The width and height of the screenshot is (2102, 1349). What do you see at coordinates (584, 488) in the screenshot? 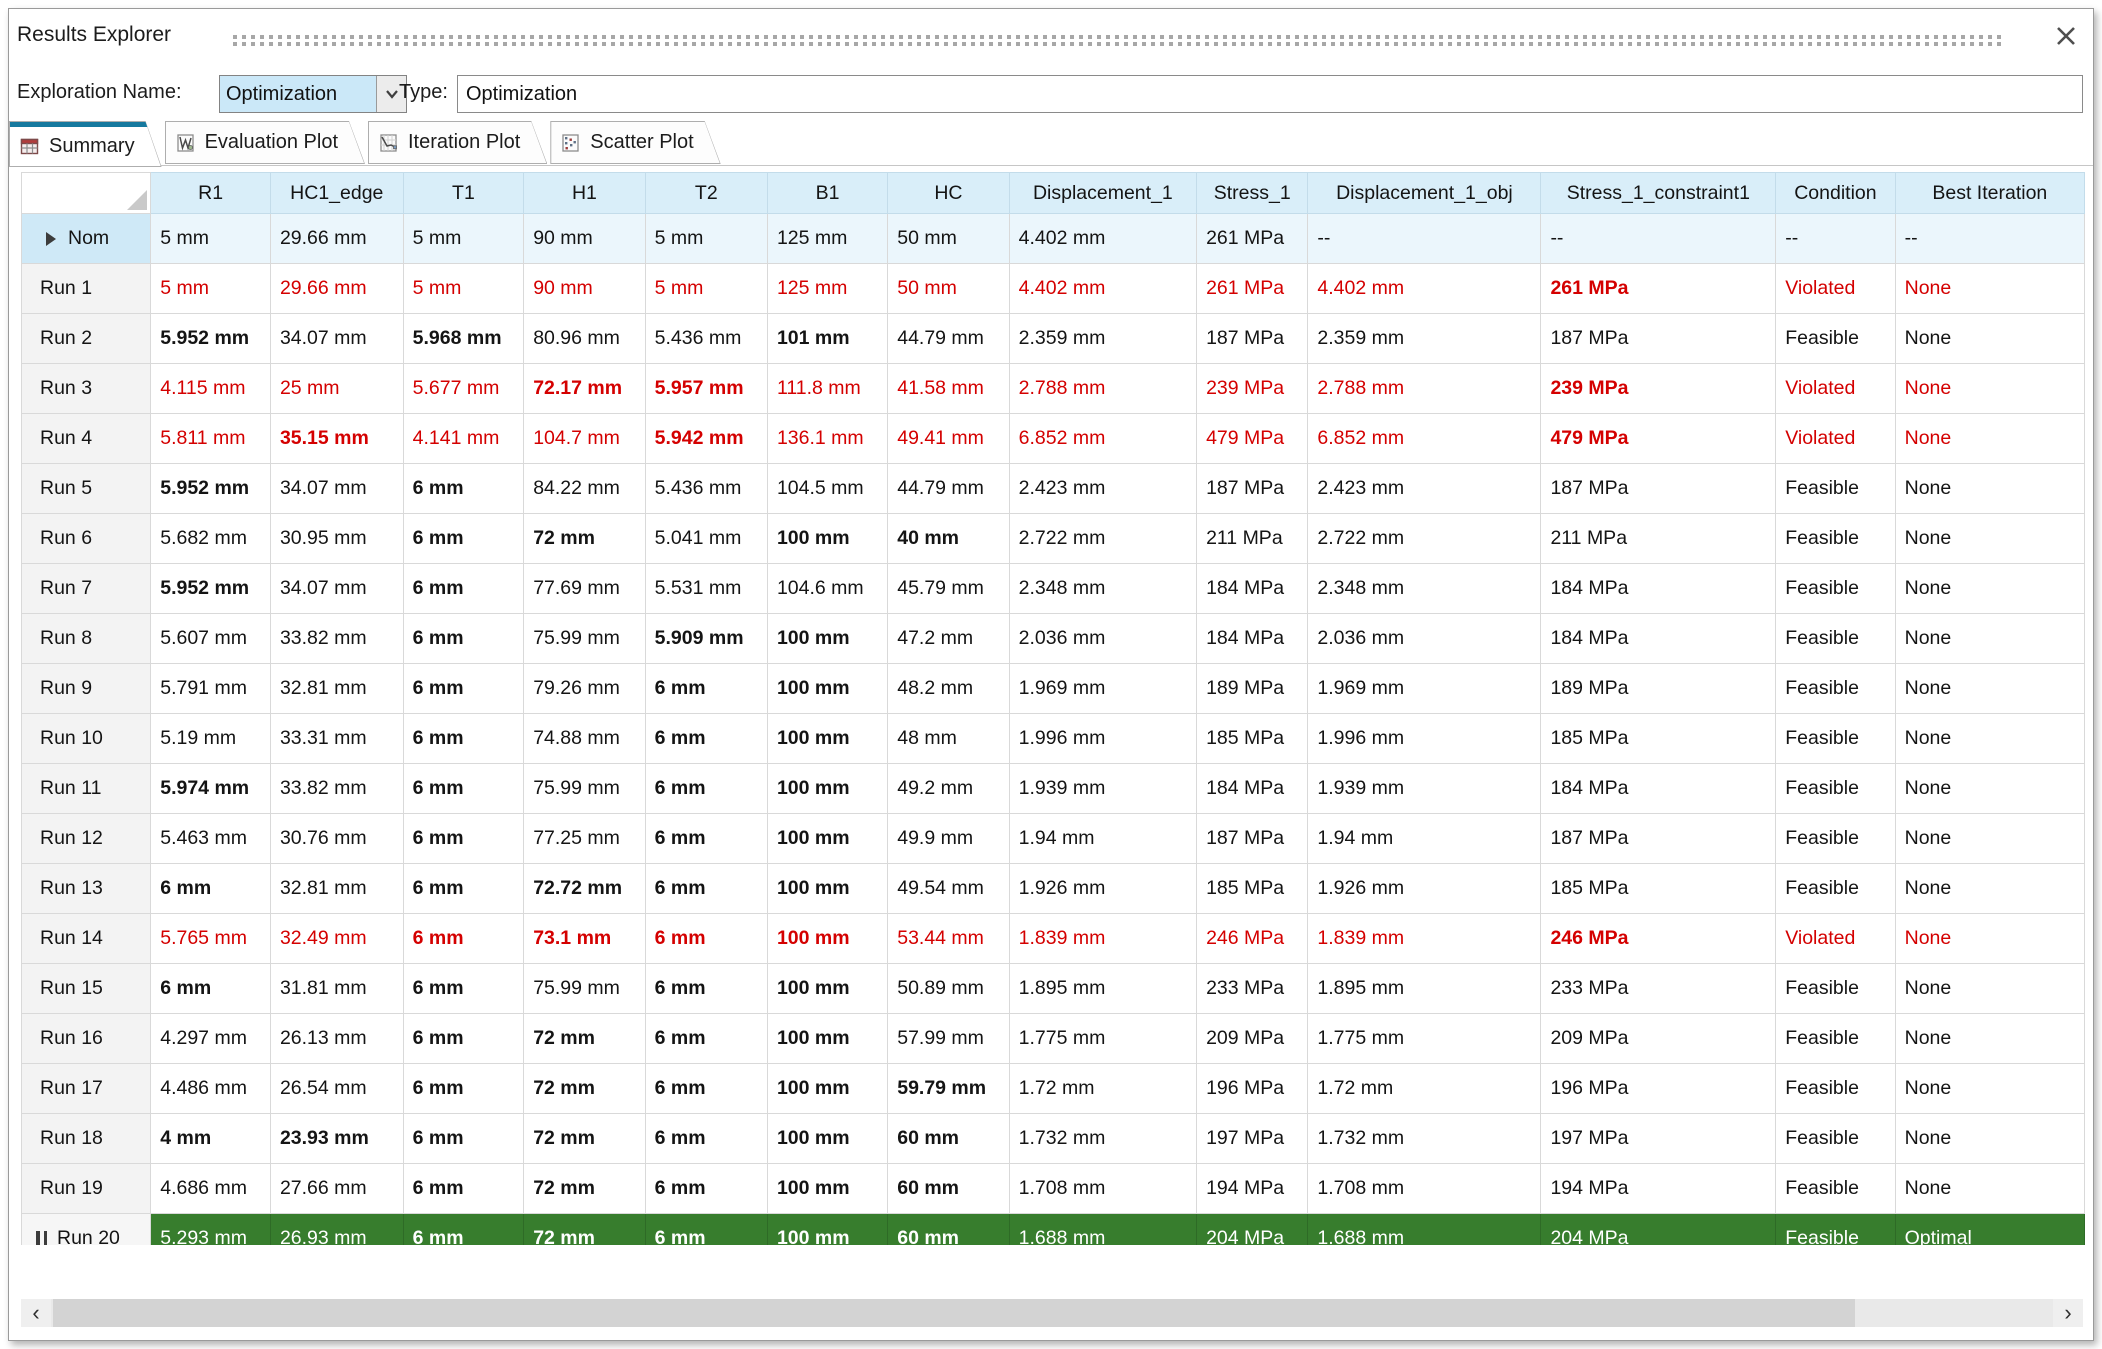
I see `cell: 84.22 mm` at bounding box center [584, 488].